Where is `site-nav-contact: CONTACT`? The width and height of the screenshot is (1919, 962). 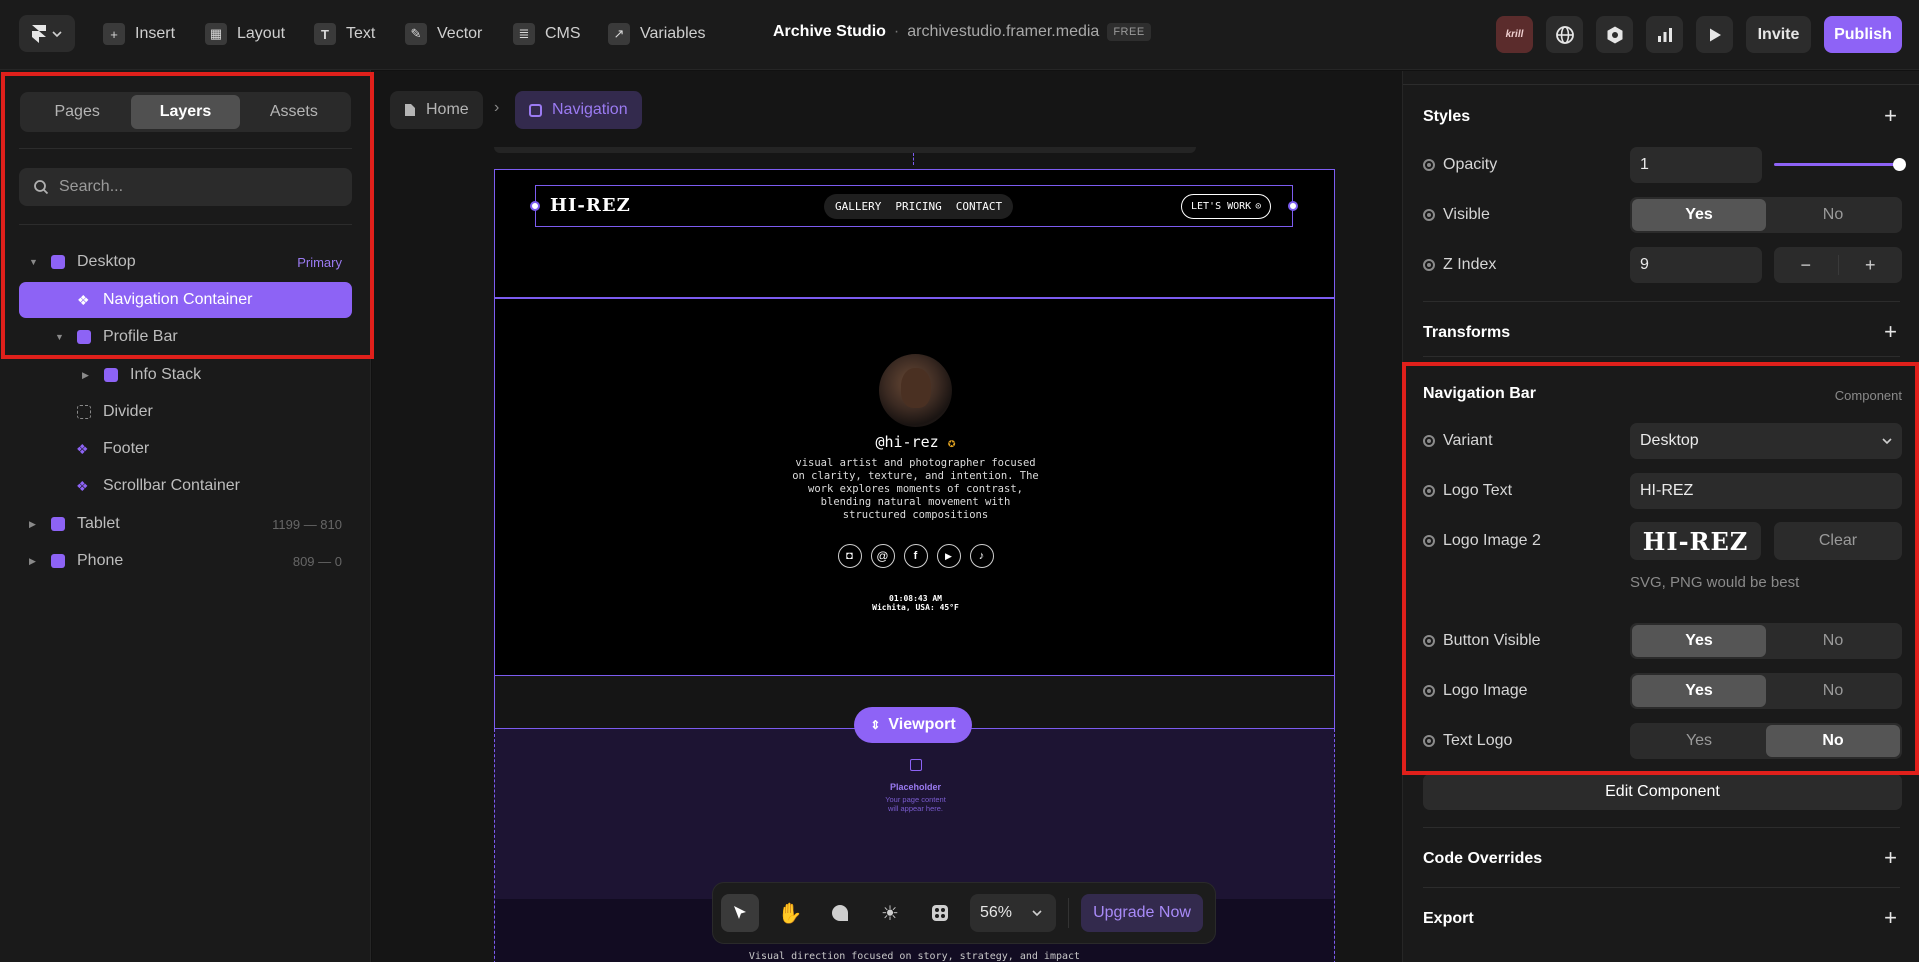 site-nav-contact: CONTACT is located at coordinates (979, 206).